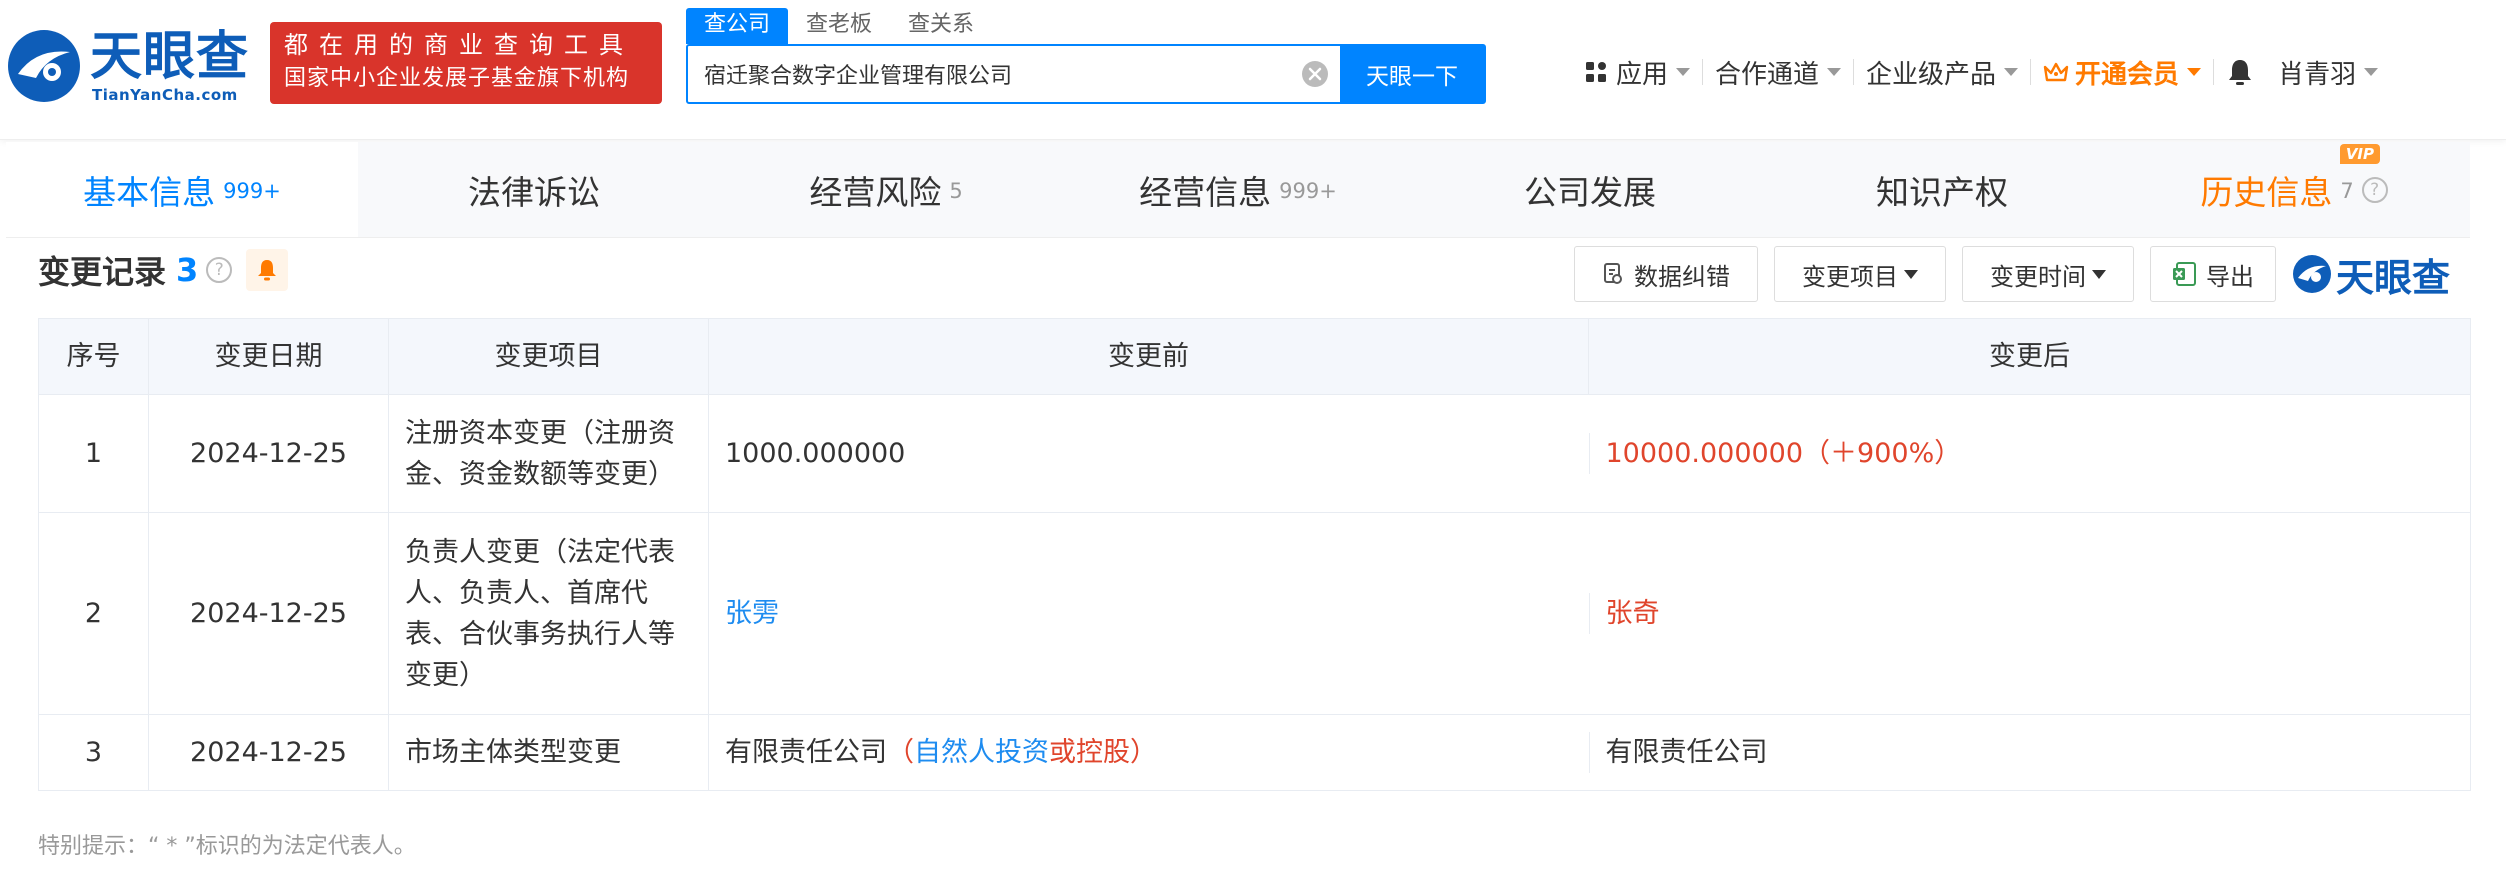 This screenshot has width=2506, height=882. I want to click on col-header-after: 变更后, so click(2029, 356).